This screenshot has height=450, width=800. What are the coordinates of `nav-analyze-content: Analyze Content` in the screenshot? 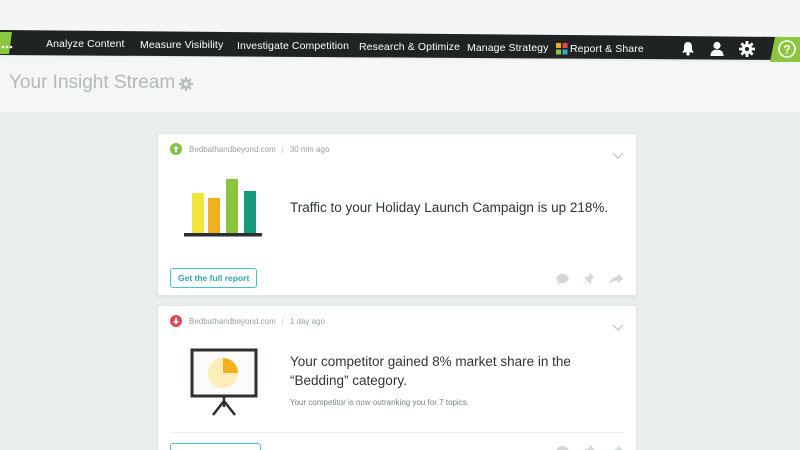 It's located at (85, 44).